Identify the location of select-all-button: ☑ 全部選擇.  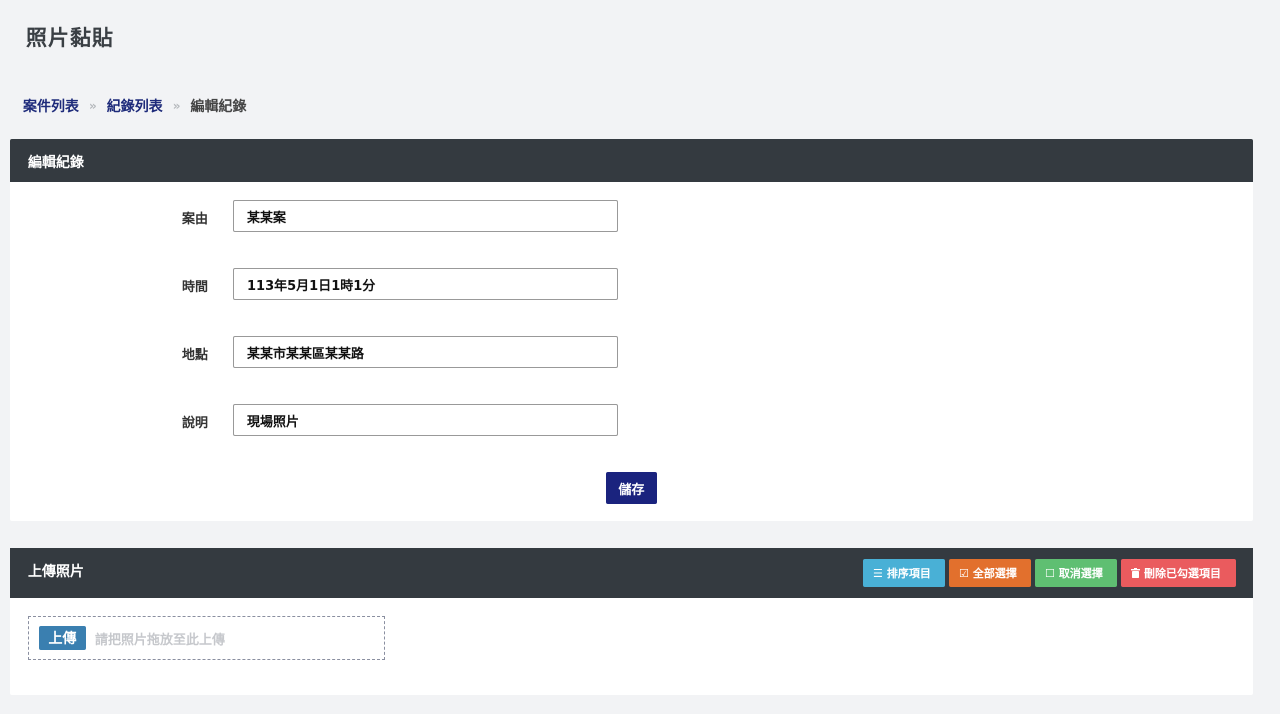
(990, 573).